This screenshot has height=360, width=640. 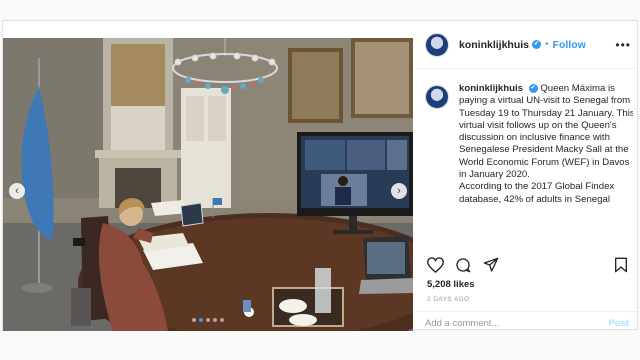 I want to click on heart-icon, so click(x=435, y=265).